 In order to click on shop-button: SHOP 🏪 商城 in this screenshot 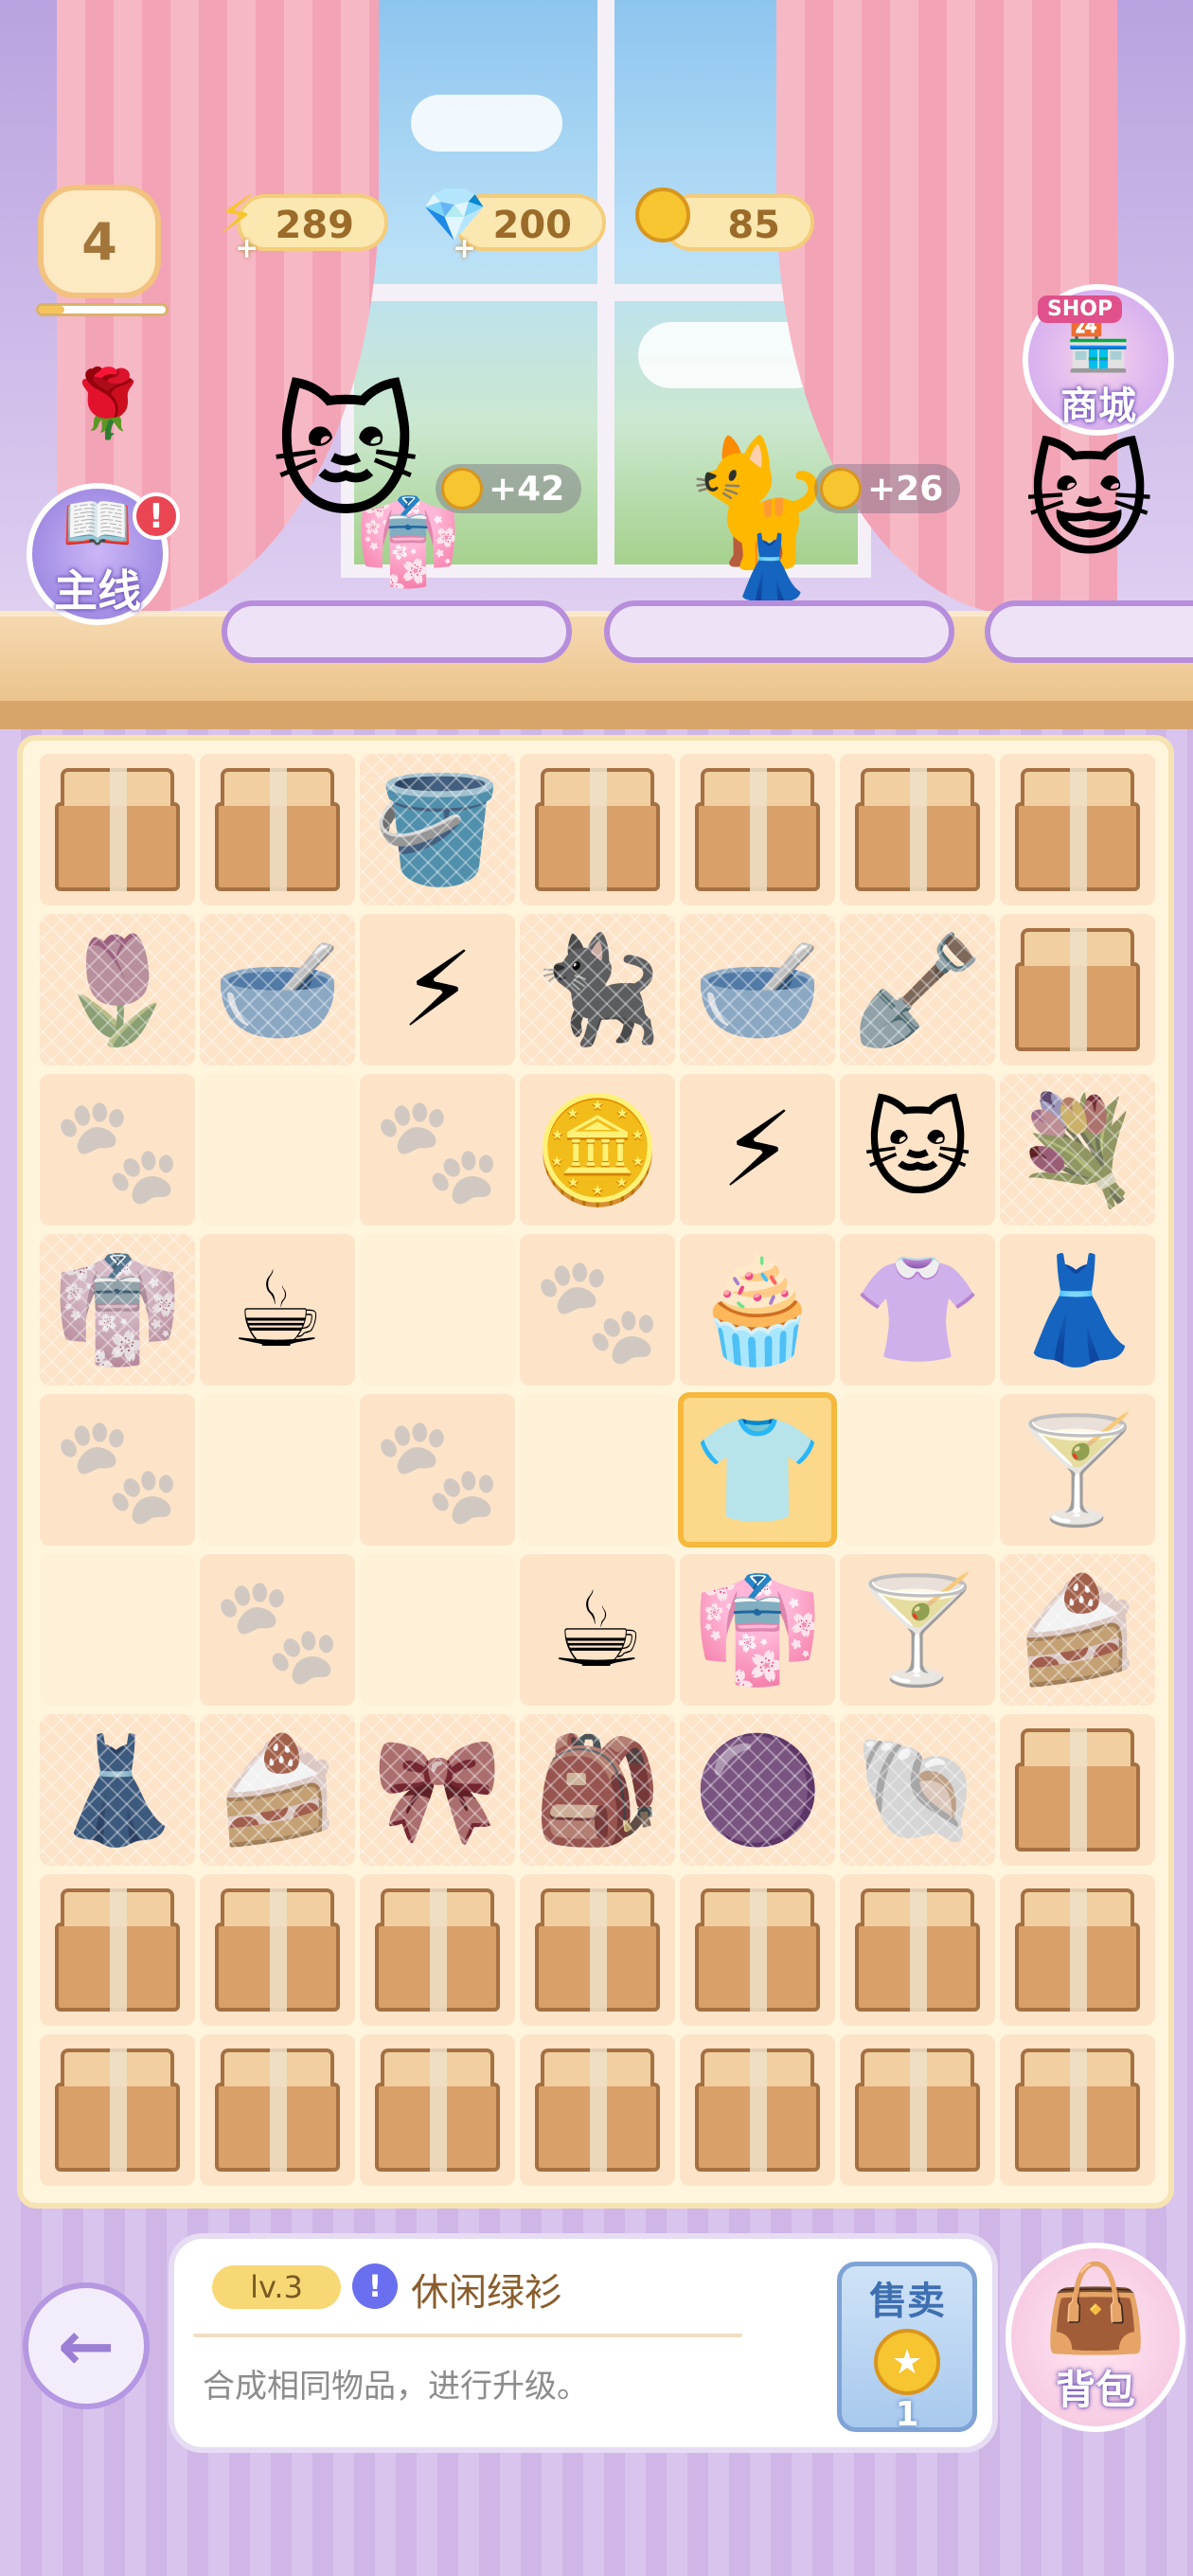, I will do `click(1098, 360)`.